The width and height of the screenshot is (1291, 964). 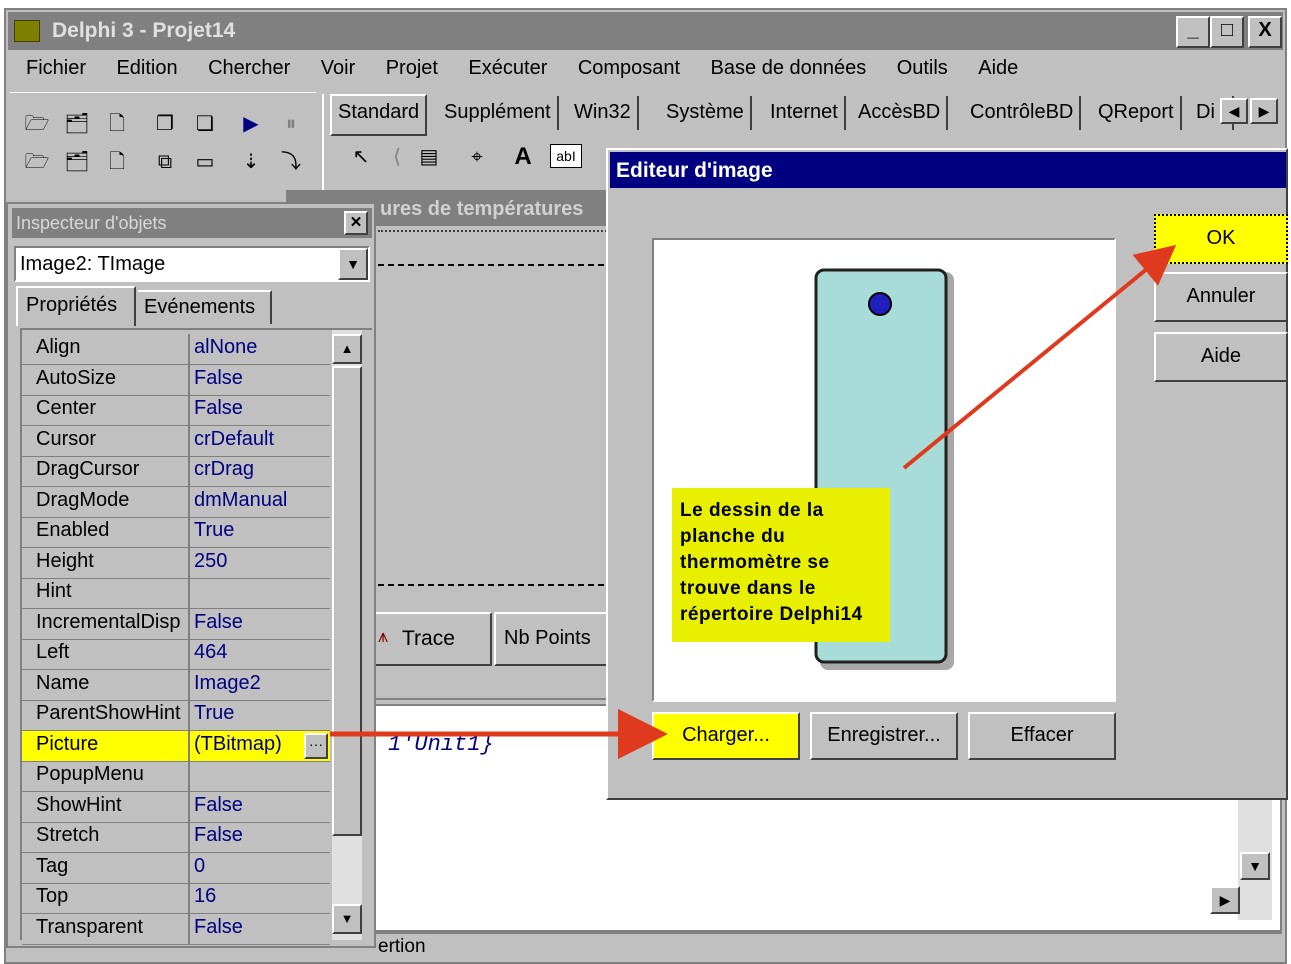 What do you see at coordinates (353, 264) in the screenshot?
I see `chevron-down-icon: ▼` at bounding box center [353, 264].